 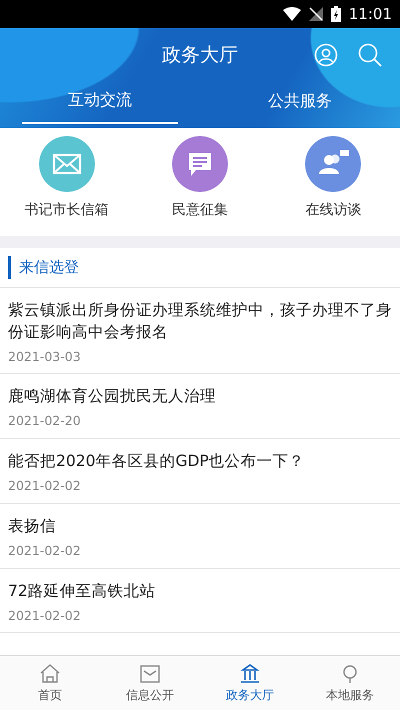 What do you see at coordinates (200, 55) in the screenshot?
I see `page-title: 政务大厅` at bounding box center [200, 55].